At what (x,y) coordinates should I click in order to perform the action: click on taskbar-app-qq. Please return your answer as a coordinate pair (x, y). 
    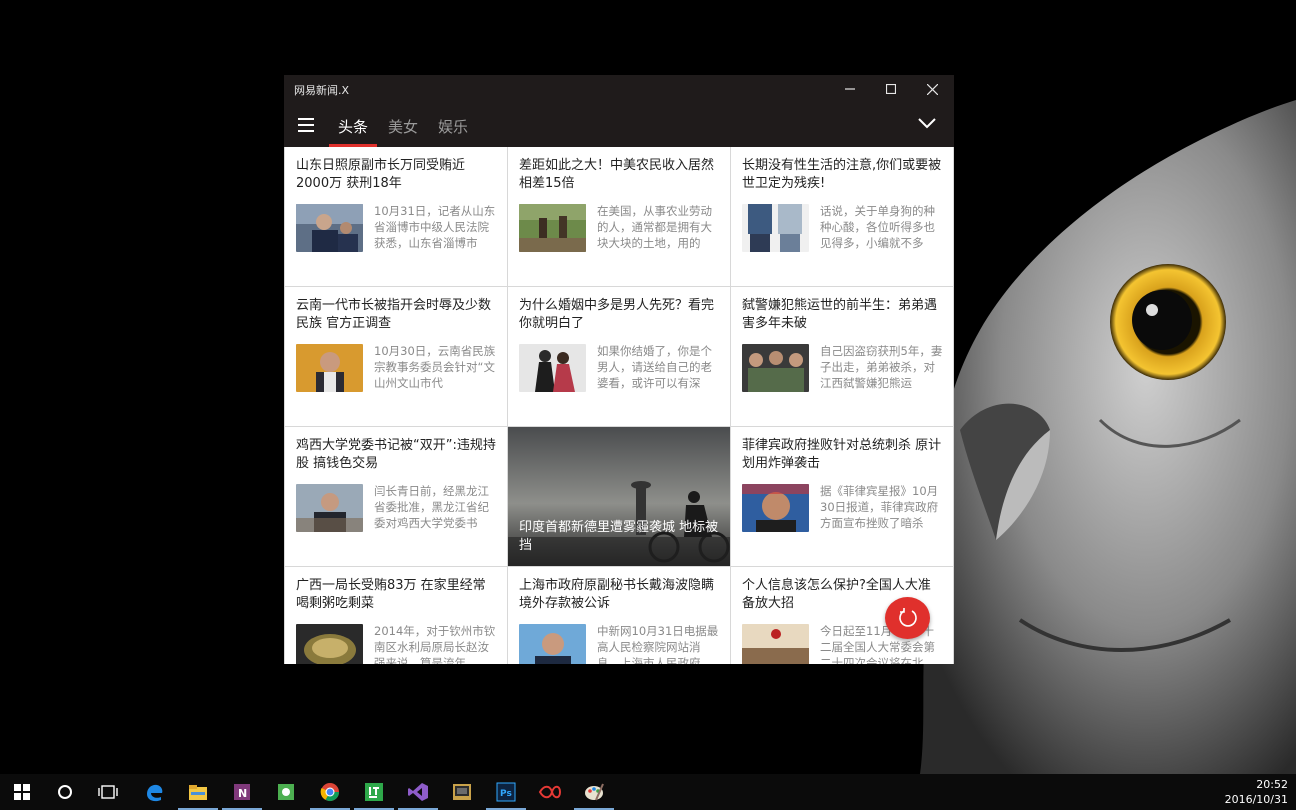
    Looking at the image, I should click on (286, 792).